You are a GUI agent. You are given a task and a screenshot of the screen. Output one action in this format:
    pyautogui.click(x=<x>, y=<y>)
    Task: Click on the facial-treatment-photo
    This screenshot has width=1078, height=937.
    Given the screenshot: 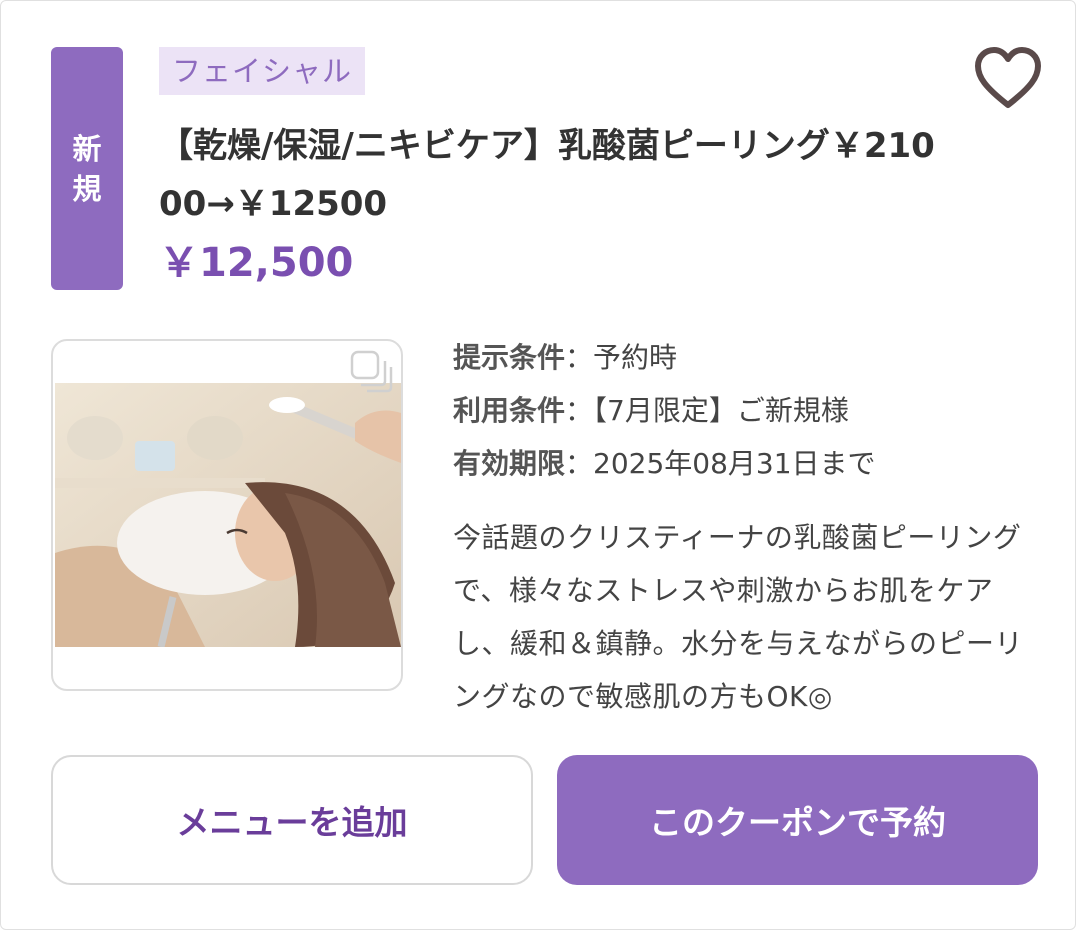 What is the action you would take?
    pyautogui.click(x=228, y=515)
    